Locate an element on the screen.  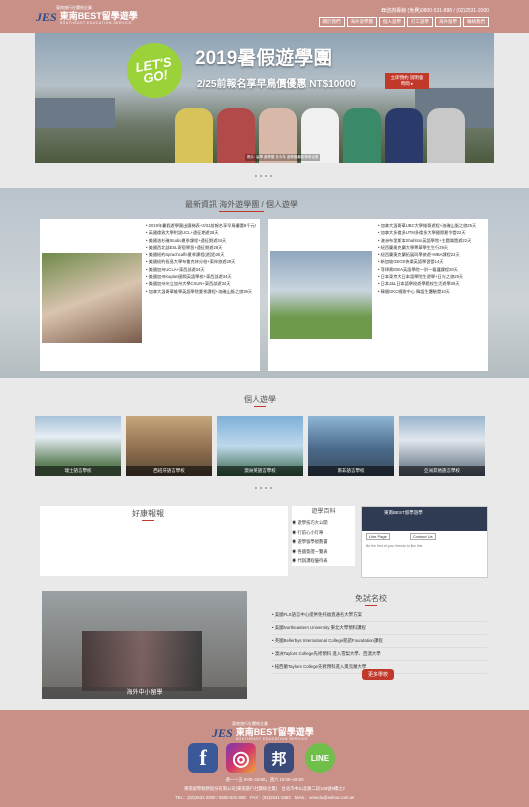
school-tiles: 瑞士語言學校 西班牙語言學校 澳洲英語言學校 南非語言學校 亞洲其他語言學校 is located at coordinates (260, 446).